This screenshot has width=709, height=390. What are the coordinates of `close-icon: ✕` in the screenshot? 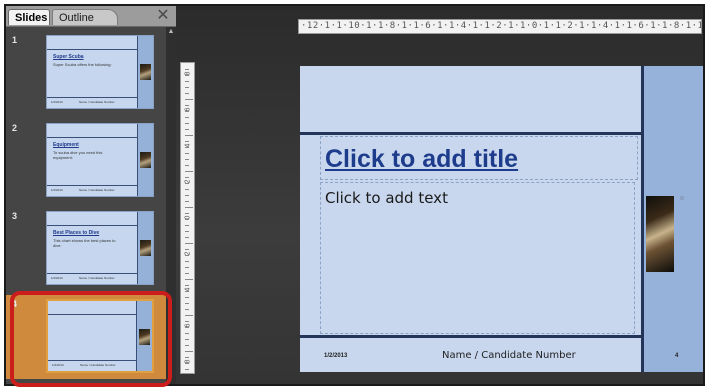 It's located at (163, 16).